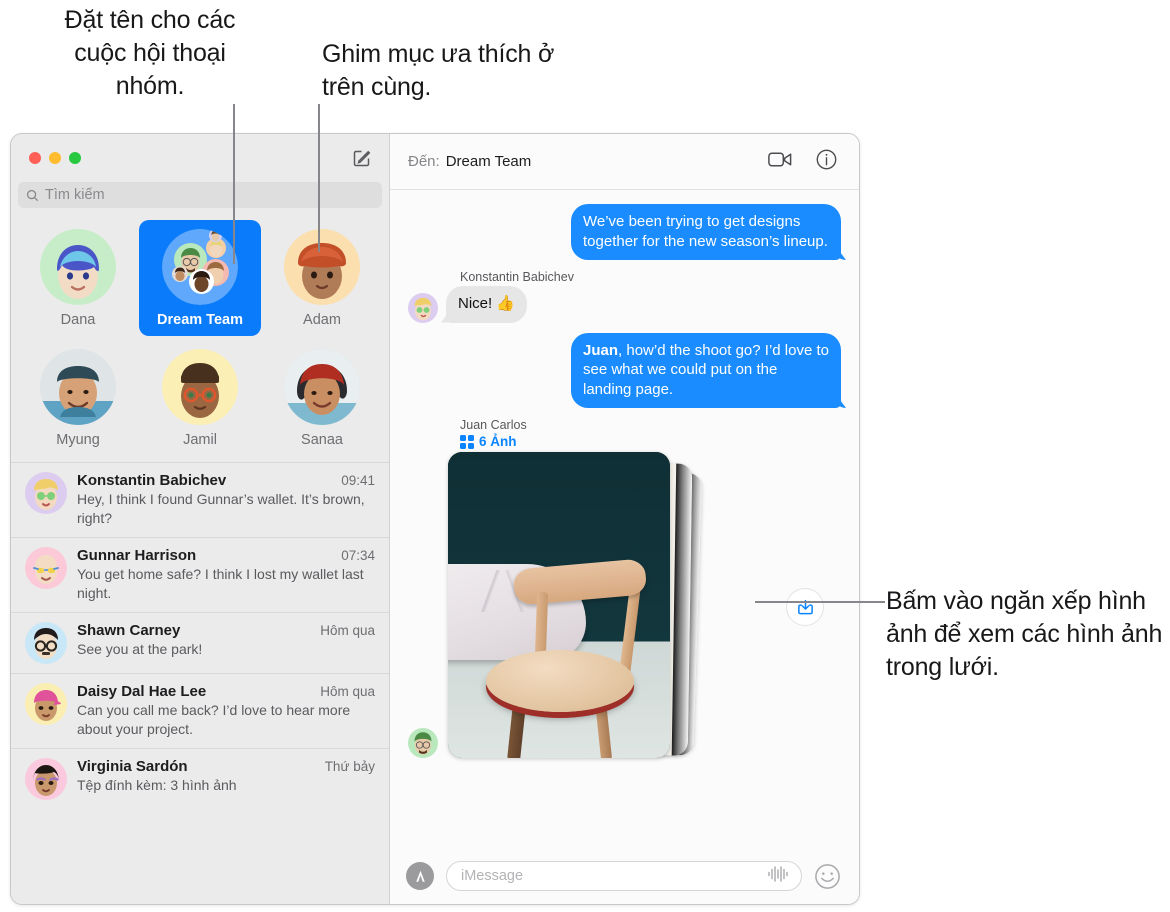  What do you see at coordinates (75, 158) in the screenshot?
I see `zoom-button` at bounding box center [75, 158].